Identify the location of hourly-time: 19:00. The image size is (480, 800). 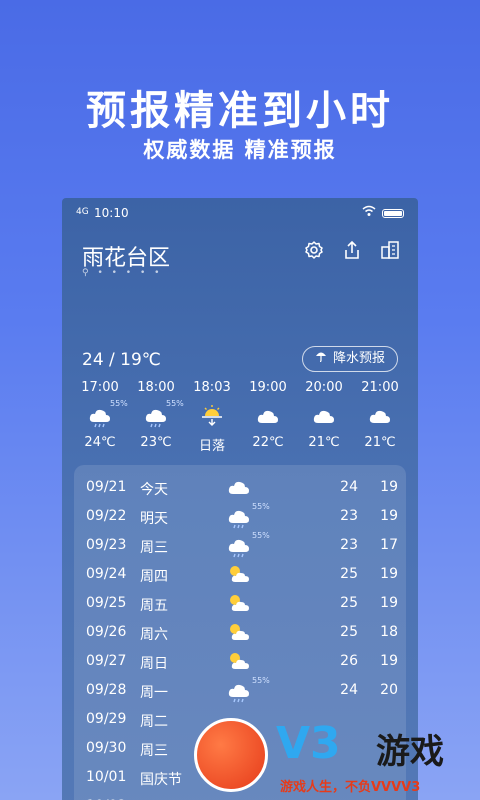
(268, 387).